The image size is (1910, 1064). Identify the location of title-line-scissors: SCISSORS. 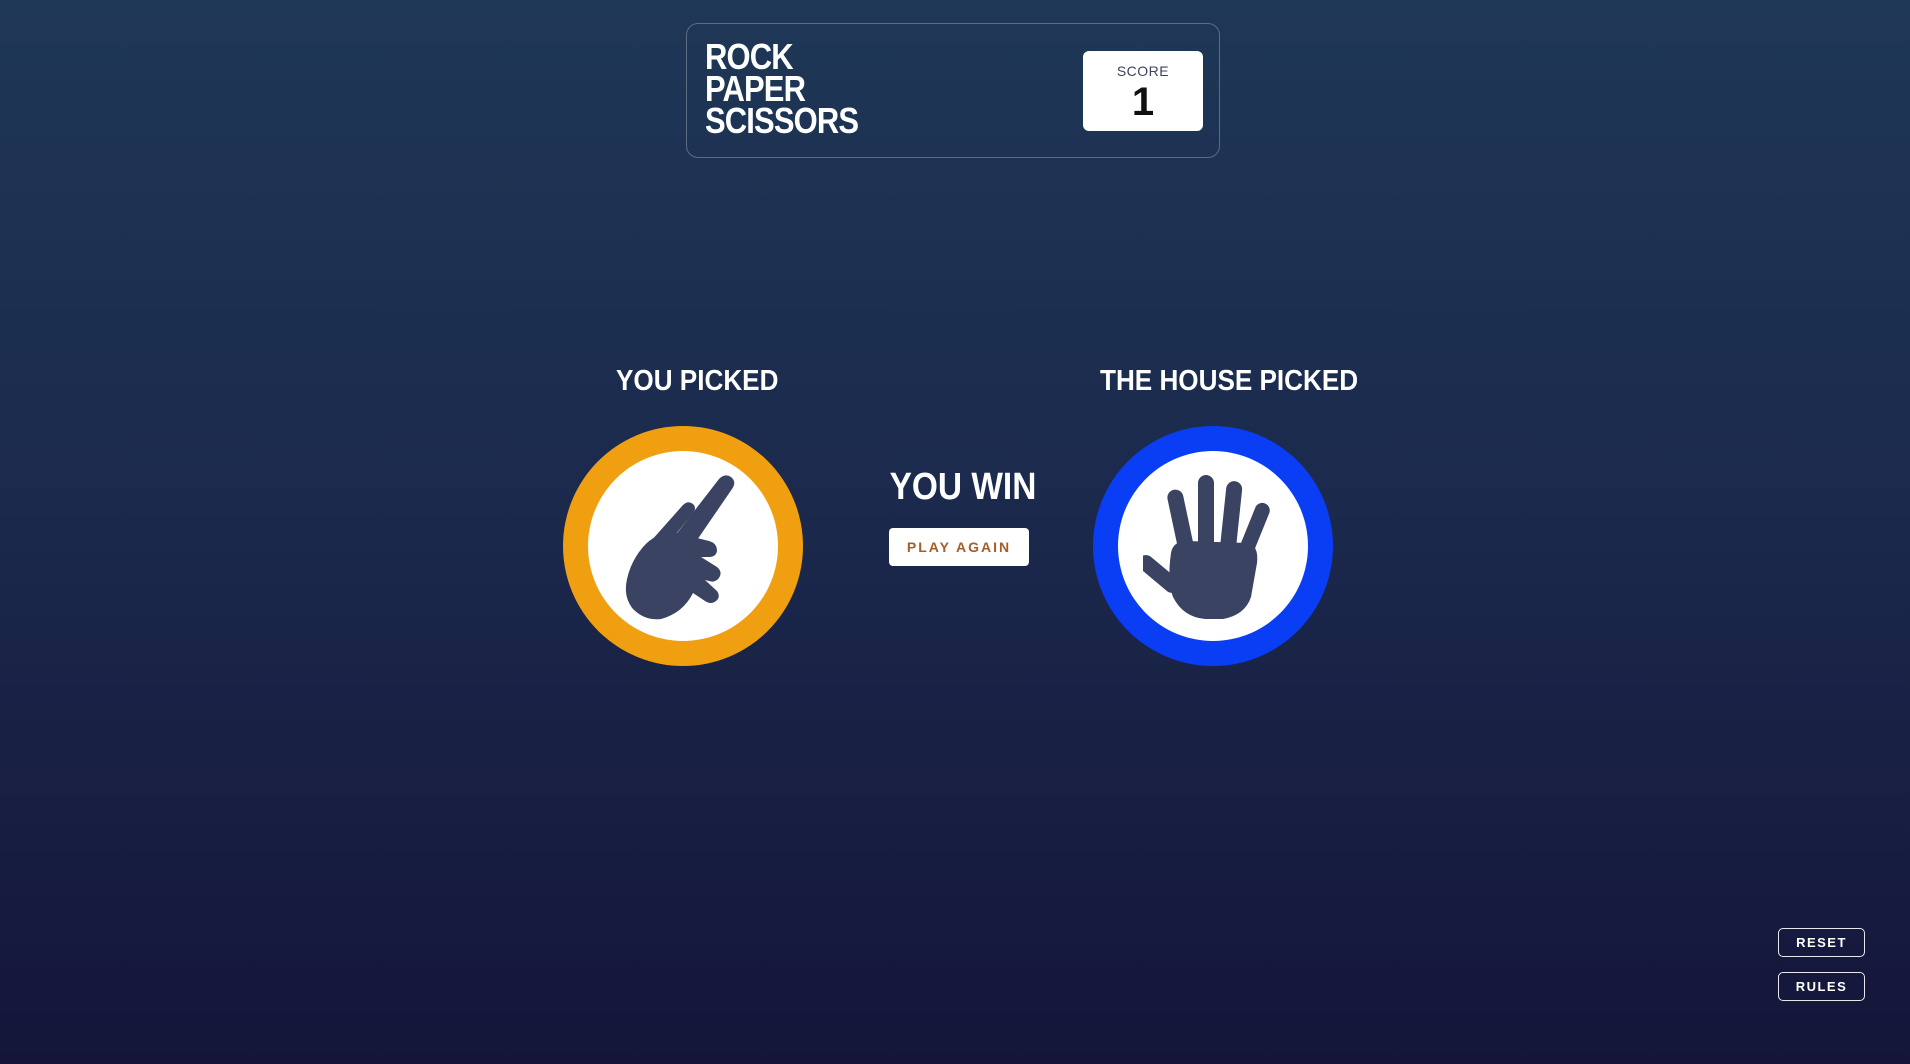
(782, 120).